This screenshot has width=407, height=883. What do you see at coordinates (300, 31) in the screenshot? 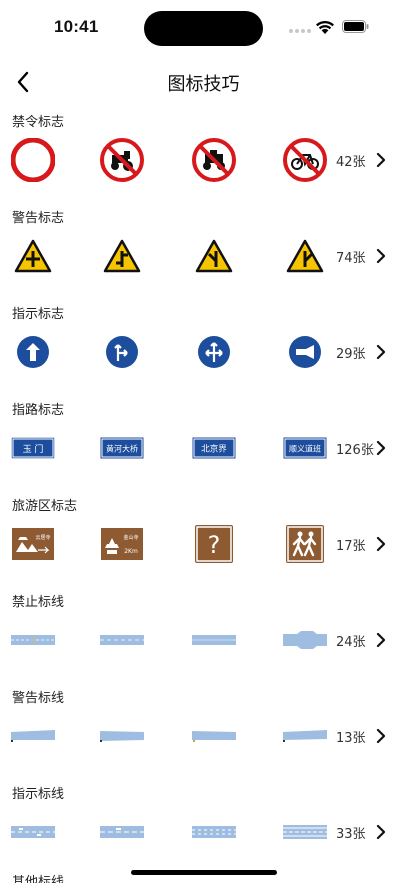
I see `cellular-signal-icon` at bounding box center [300, 31].